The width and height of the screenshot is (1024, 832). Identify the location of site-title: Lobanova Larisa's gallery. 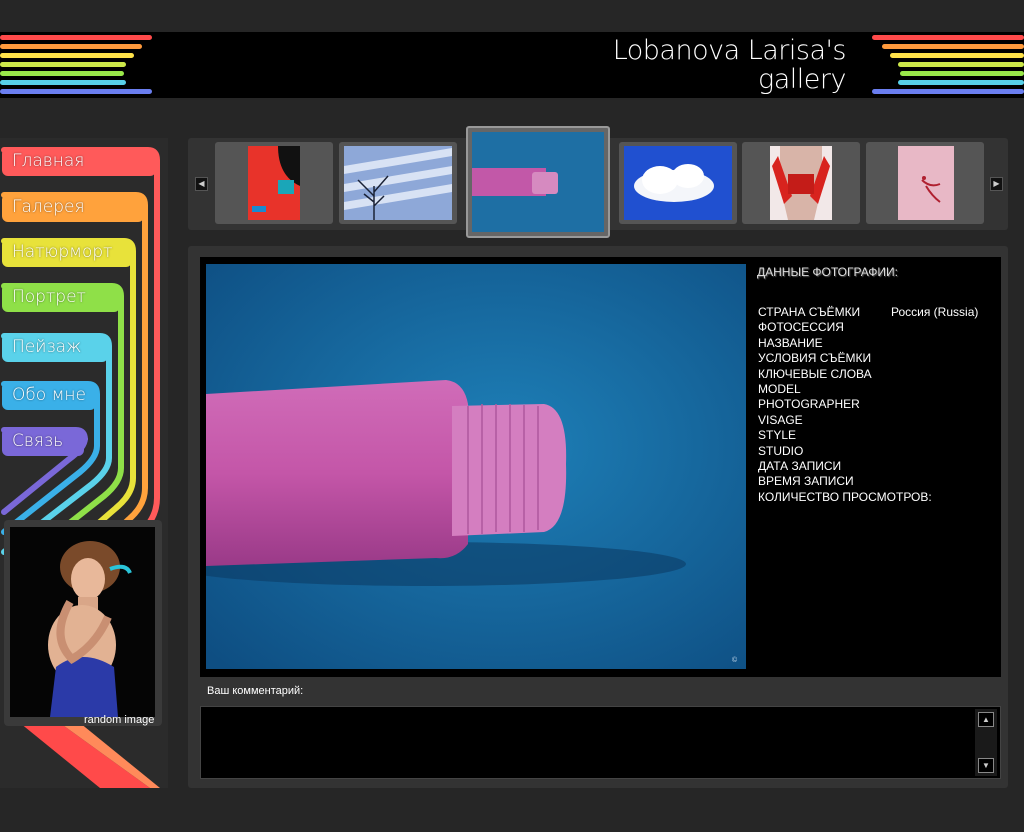
(696, 65).